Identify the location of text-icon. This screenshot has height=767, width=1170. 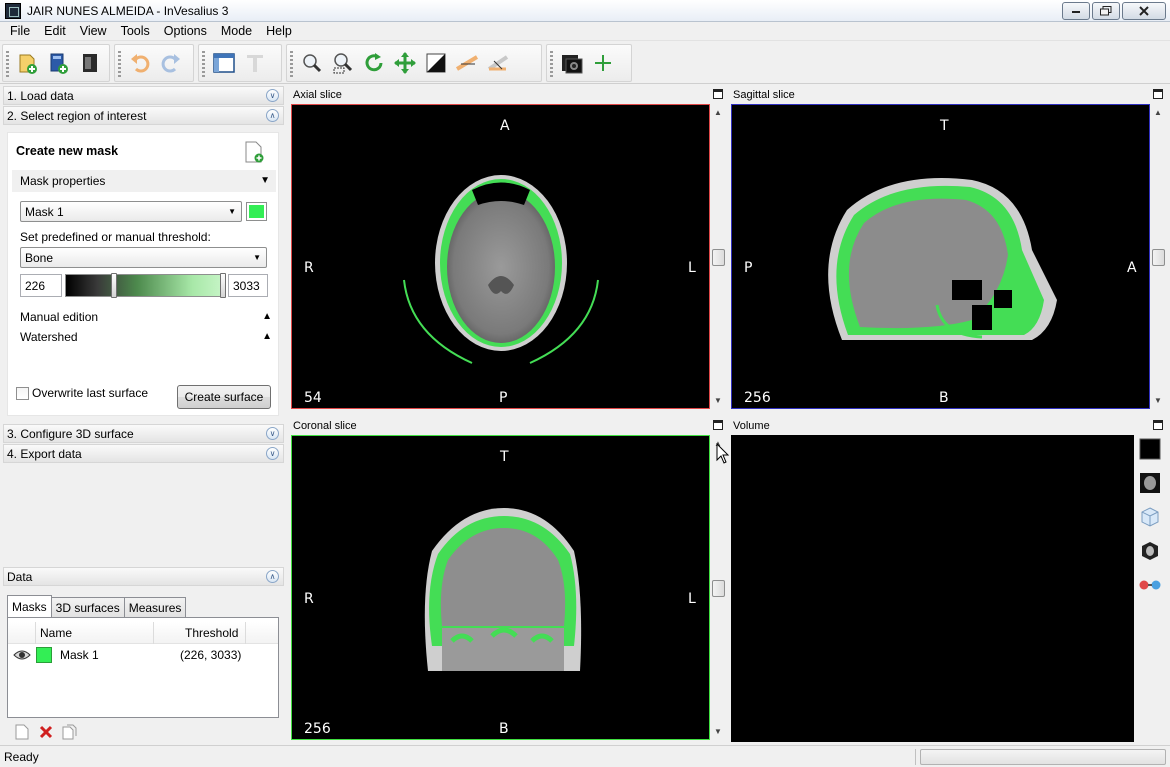
(255, 63).